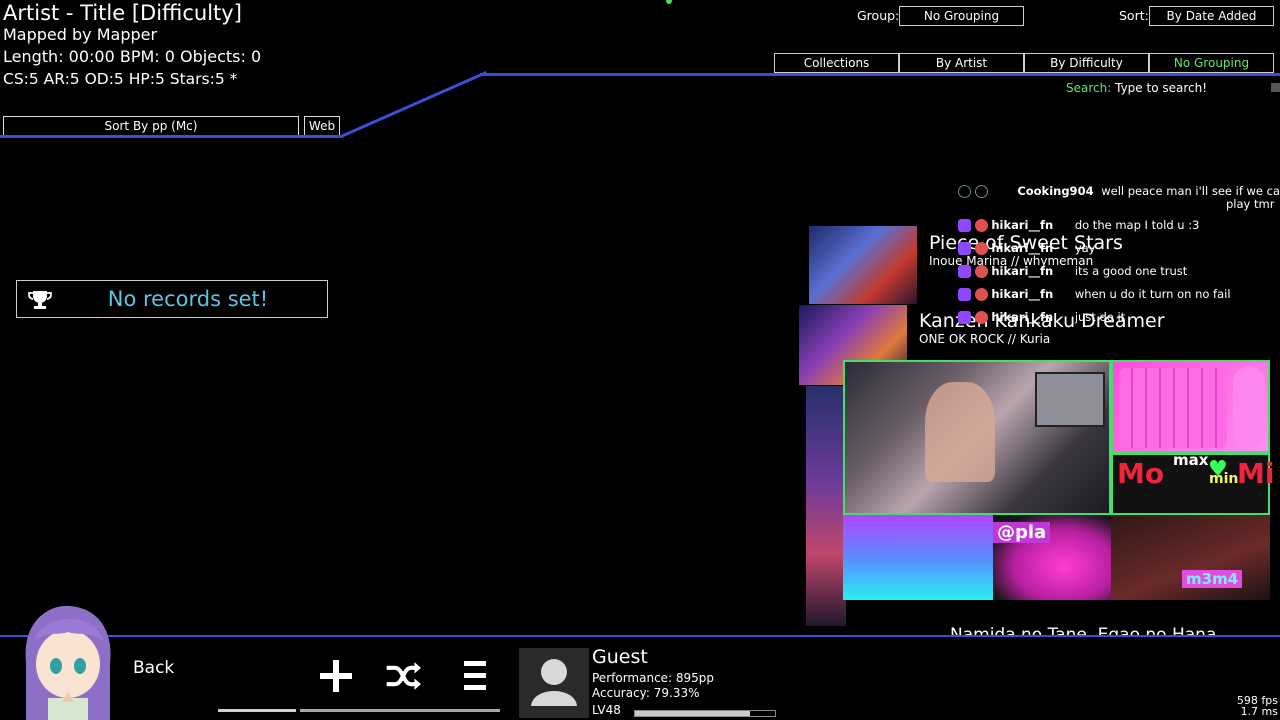 The image size is (1280, 720). Describe the element at coordinates (1192, 483) in the screenshot. I see `mood-meter: Mo max ♥ min Mi` at that location.